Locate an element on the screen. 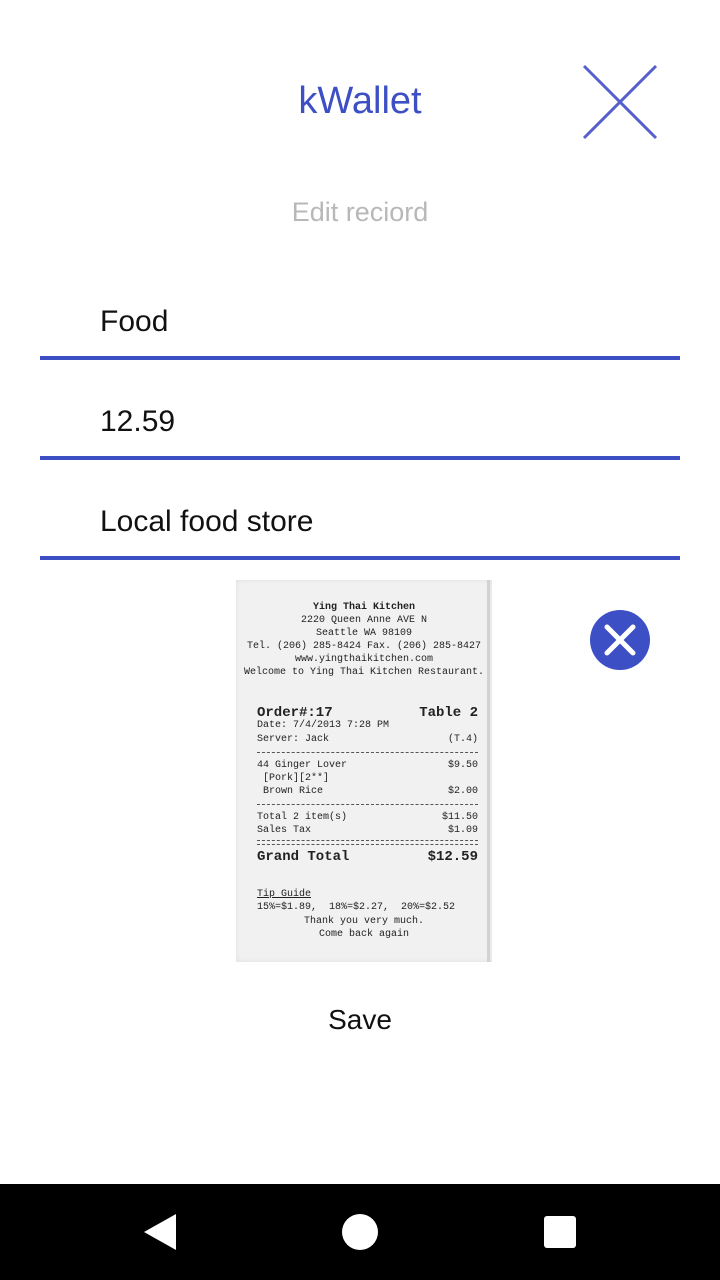  remove-image-icon is located at coordinates (620, 640).